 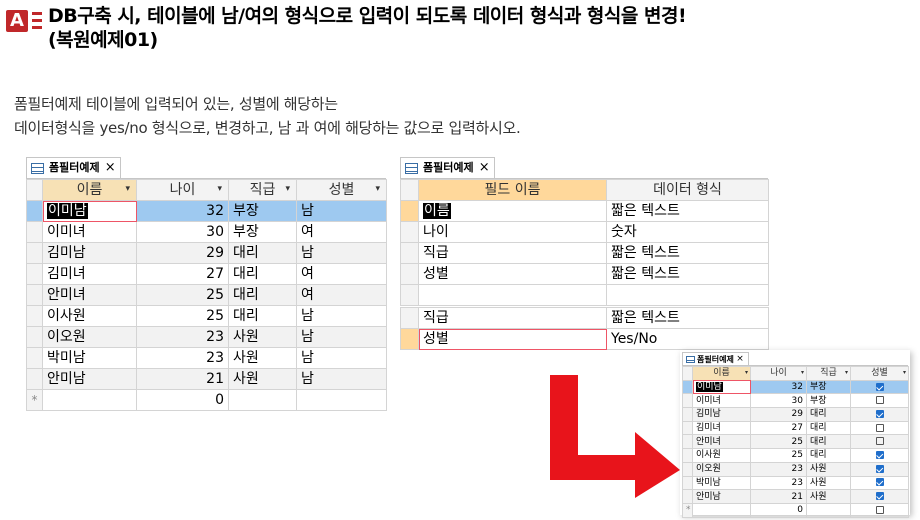 What do you see at coordinates (778, 373) in the screenshot?
I see `column-header-age: 나이 ▾` at bounding box center [778, 373].